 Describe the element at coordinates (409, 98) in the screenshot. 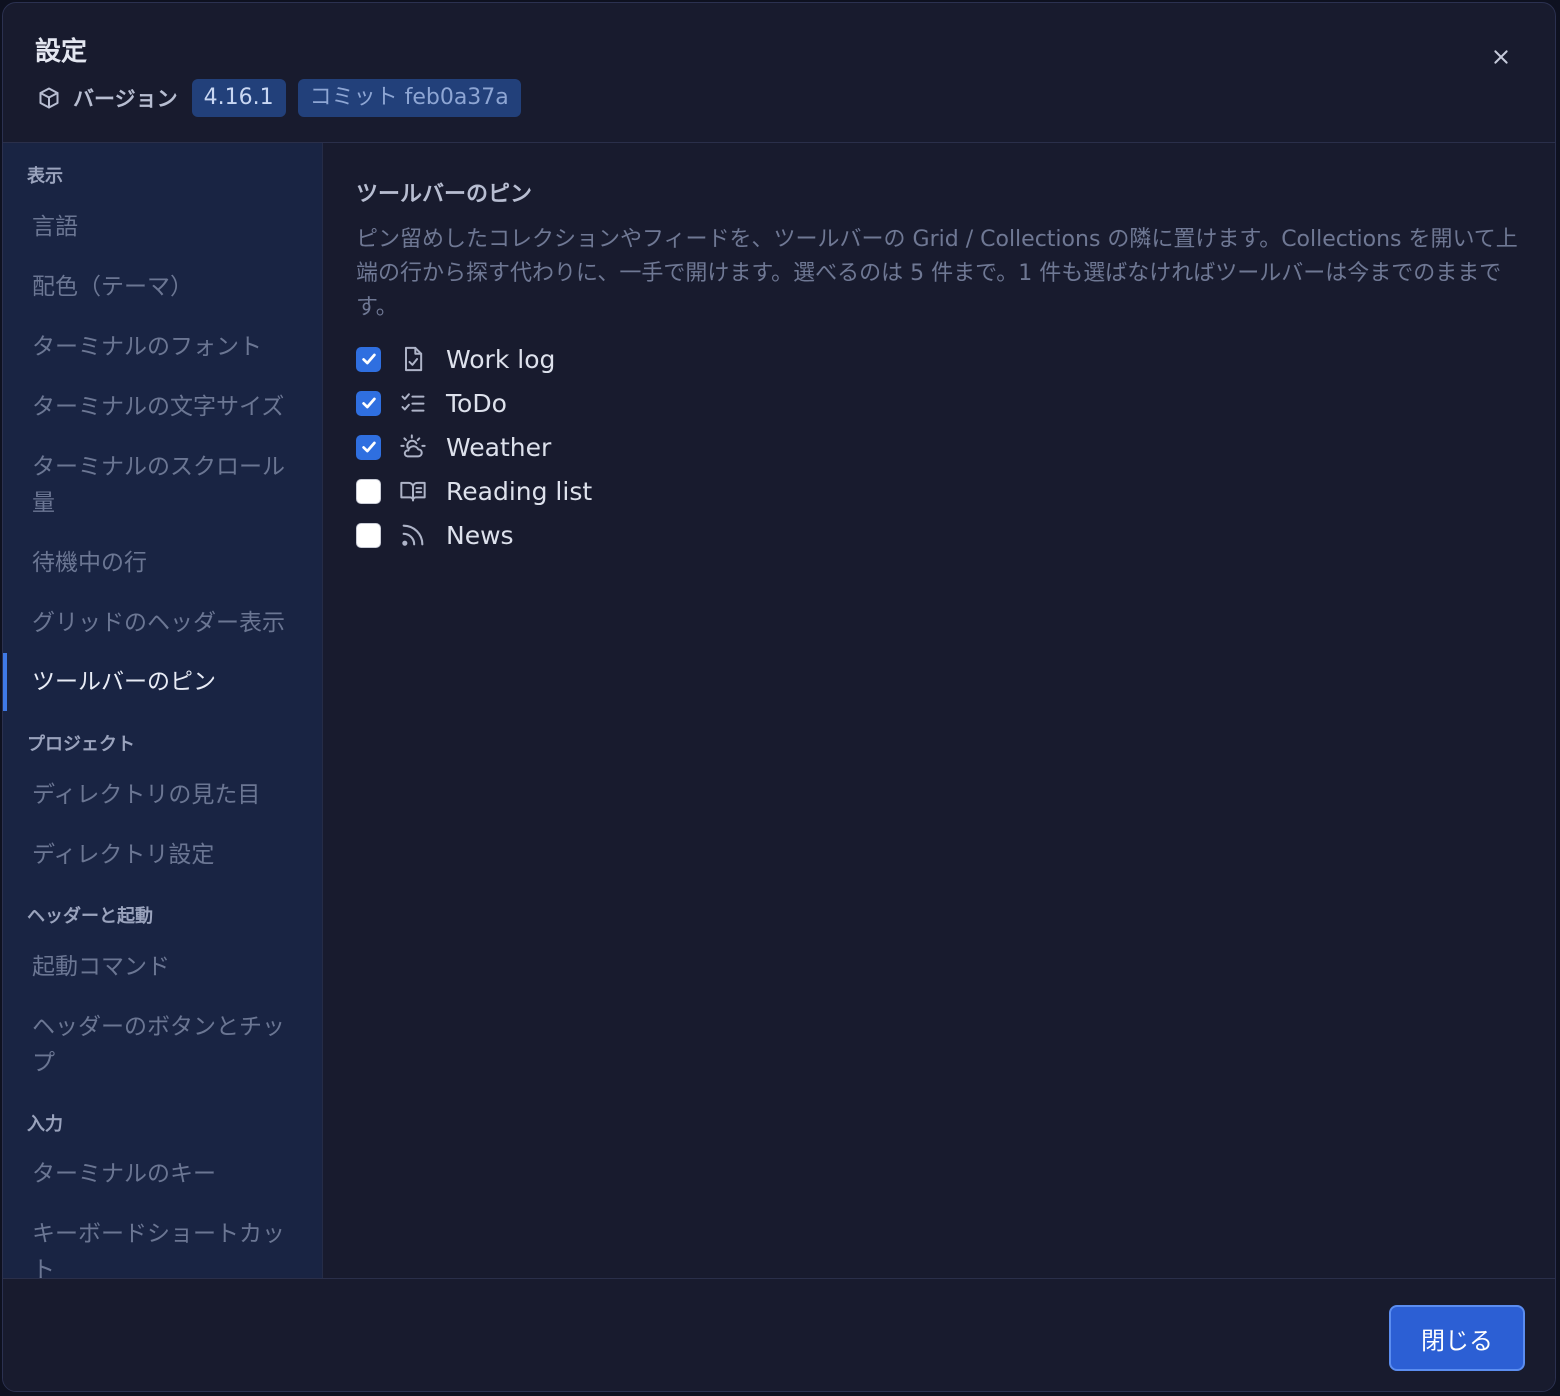

I see `commit-chip: コミット feb0a37a` at that location.